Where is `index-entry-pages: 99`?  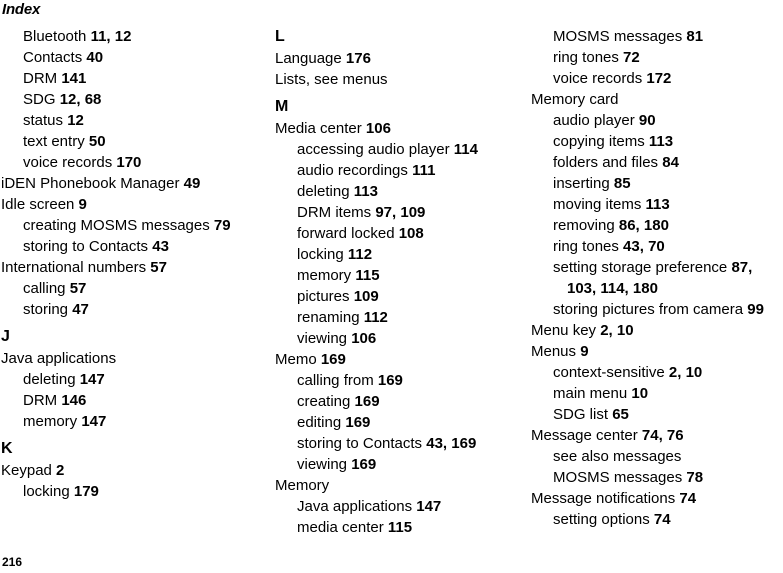 index-entry-pages: 99 is located at coordinates (755, 309).